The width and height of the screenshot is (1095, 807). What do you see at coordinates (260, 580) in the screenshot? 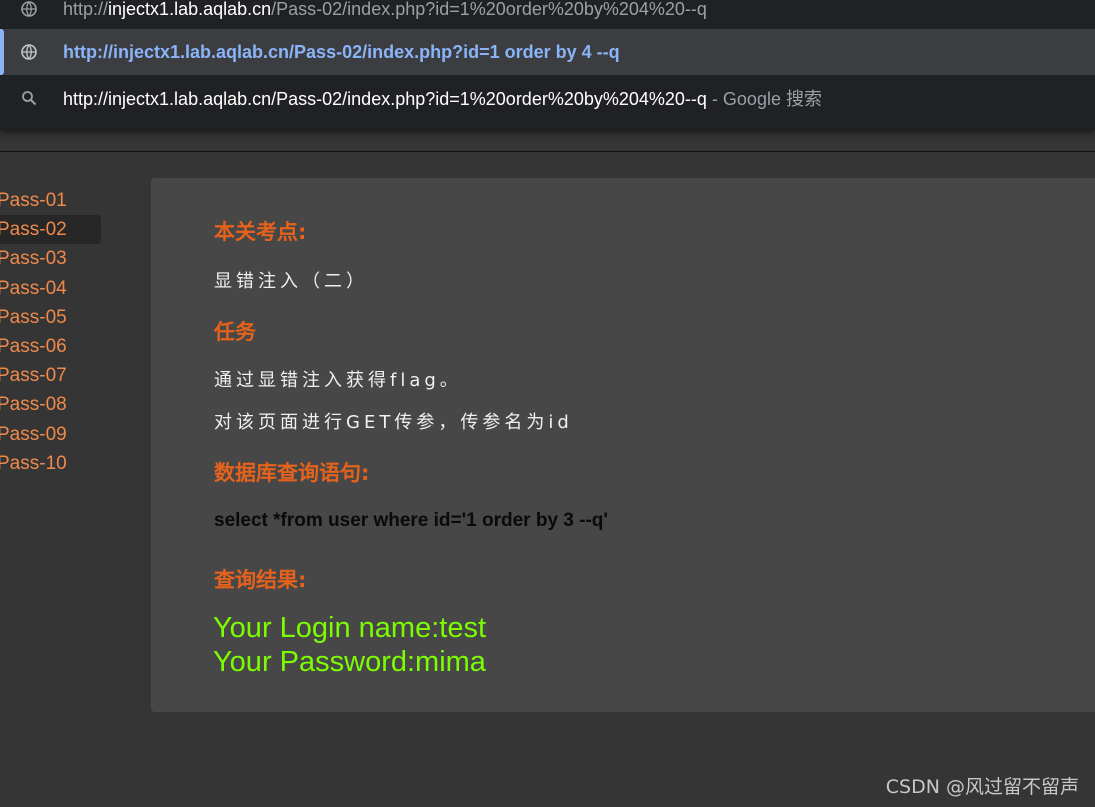
I see `result-heading: 查询结果:` at bounding box center [260, 580].